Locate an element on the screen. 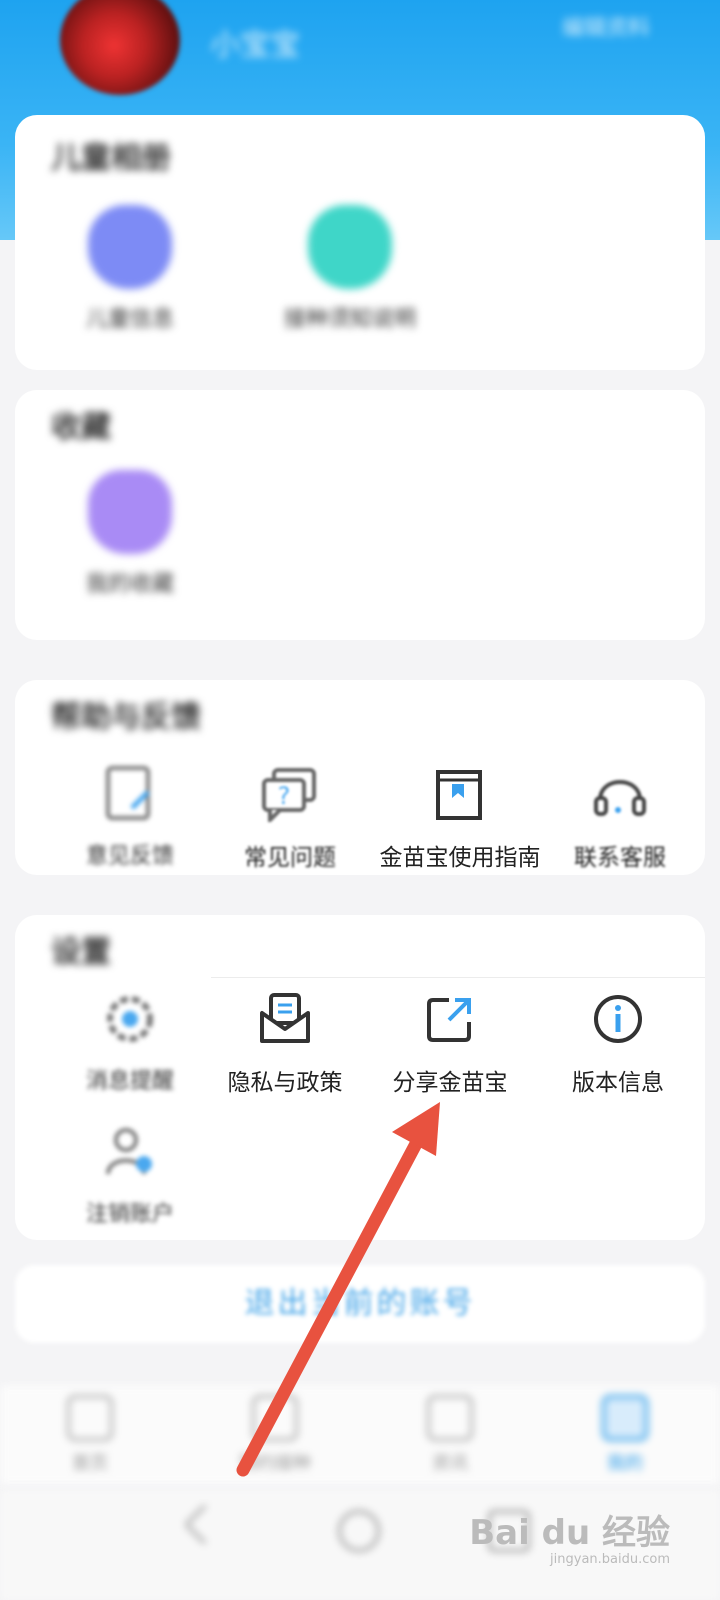  annotation-arrow is located at coordinates (338, 1289).